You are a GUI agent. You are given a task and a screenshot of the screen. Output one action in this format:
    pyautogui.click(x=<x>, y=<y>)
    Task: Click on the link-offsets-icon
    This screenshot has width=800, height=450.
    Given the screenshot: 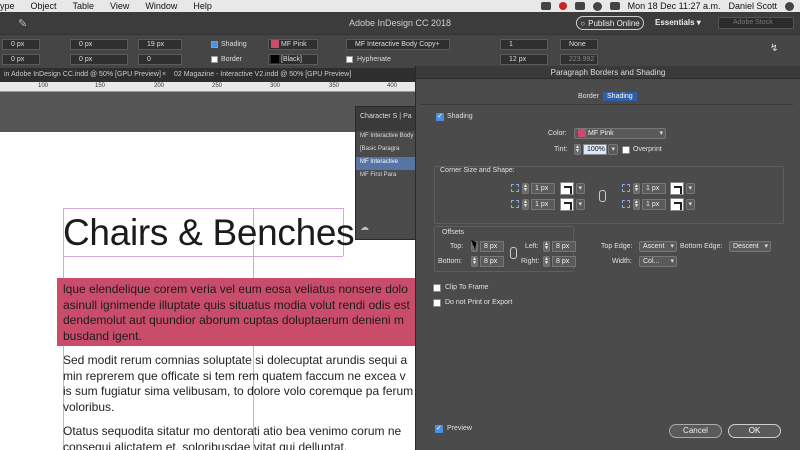 What is the action you would take?
    pyautogui.click(x=513, y=253)
    